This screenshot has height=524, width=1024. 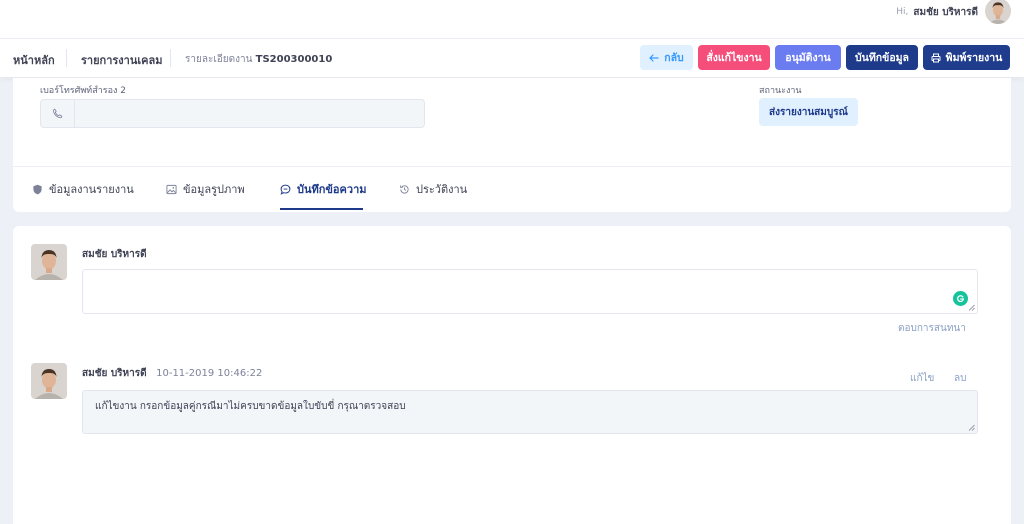 I want to click on message-author-name: สมชัย บริหารดี, so click(x=114, y=373).